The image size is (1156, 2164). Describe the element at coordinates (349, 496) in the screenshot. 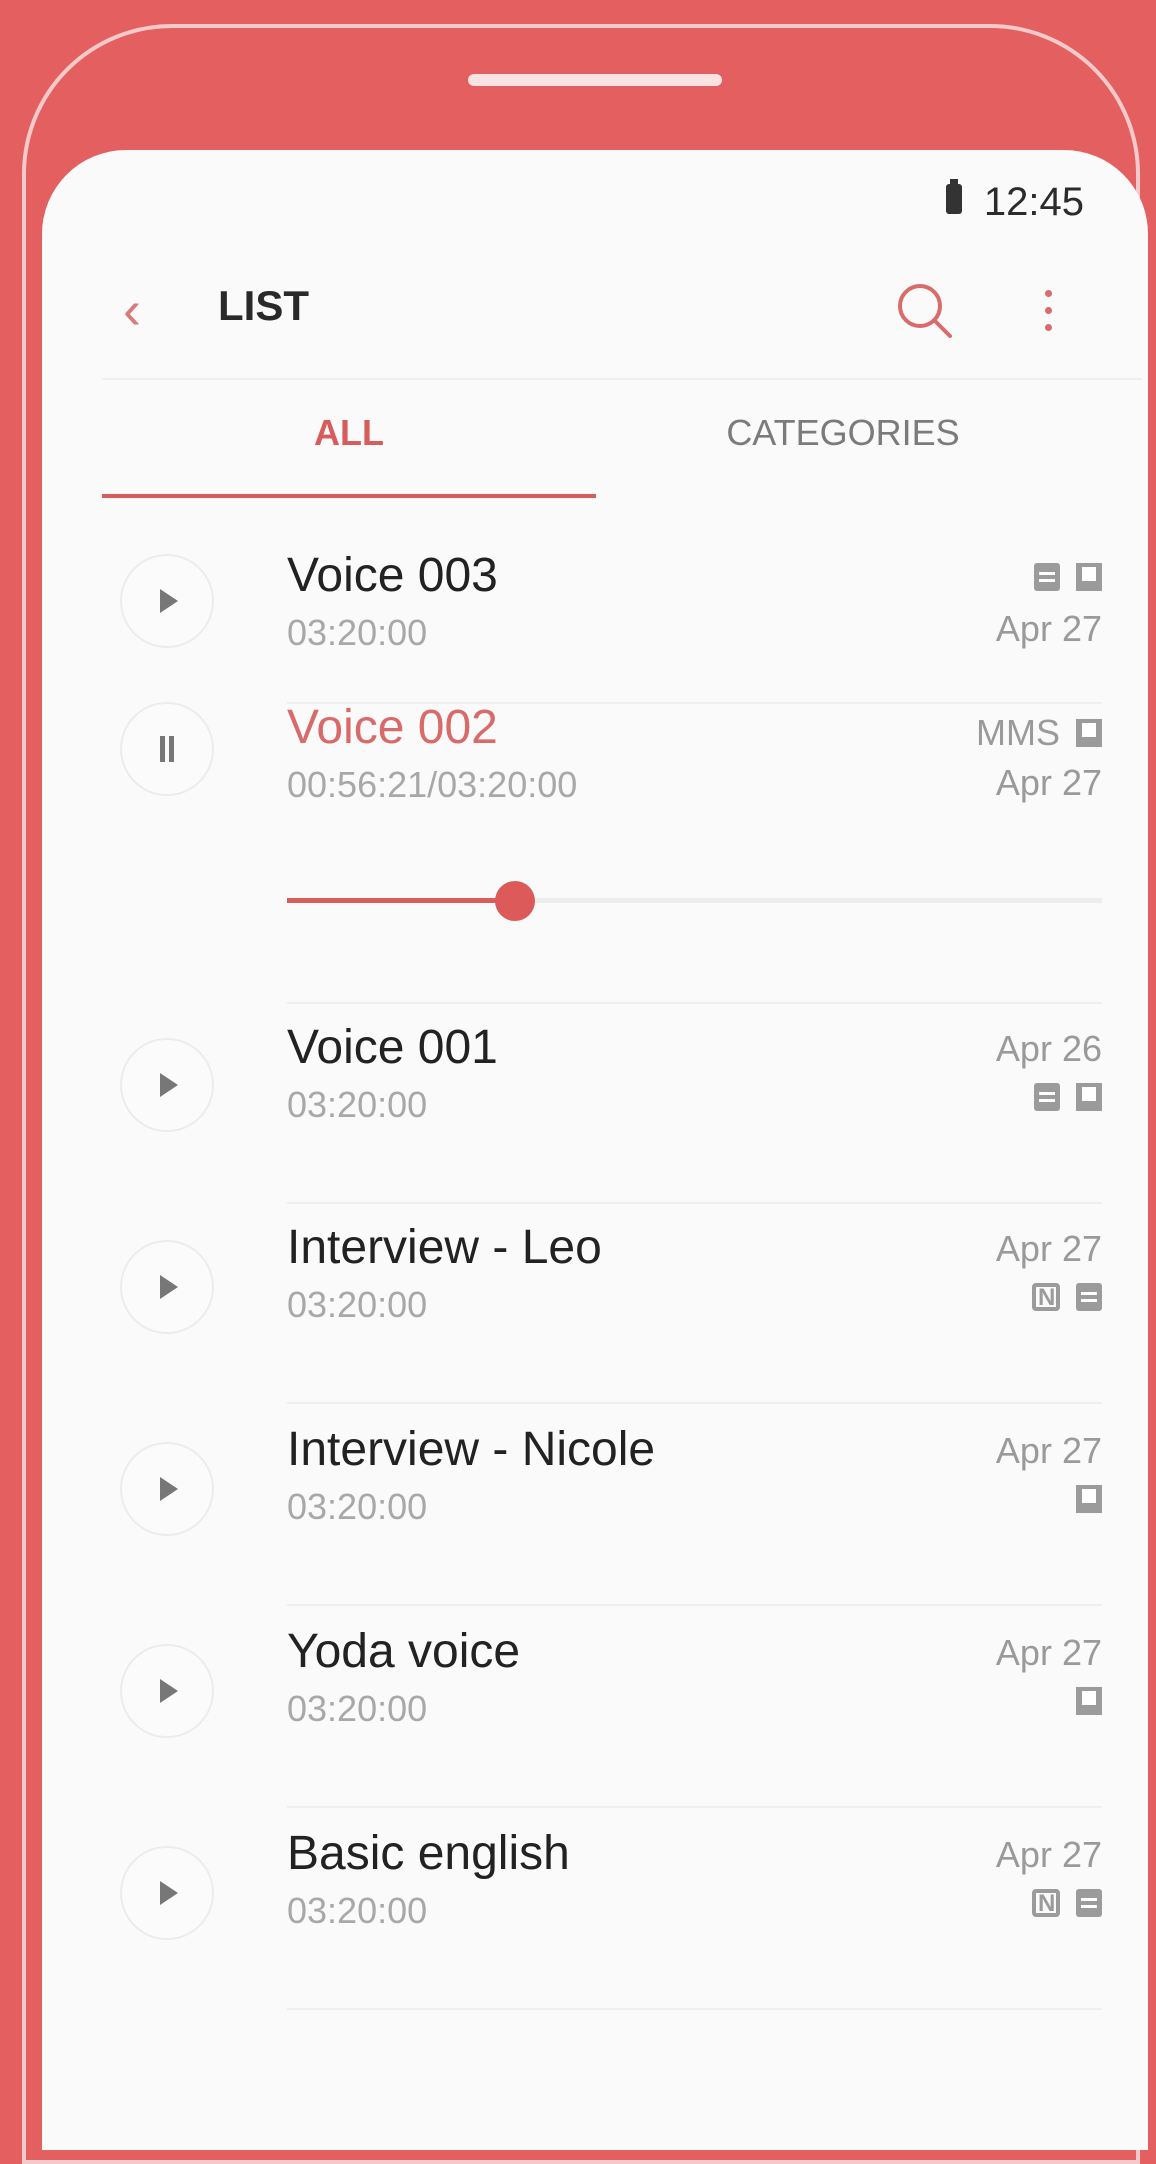

I see `tab-indicator` at that location.